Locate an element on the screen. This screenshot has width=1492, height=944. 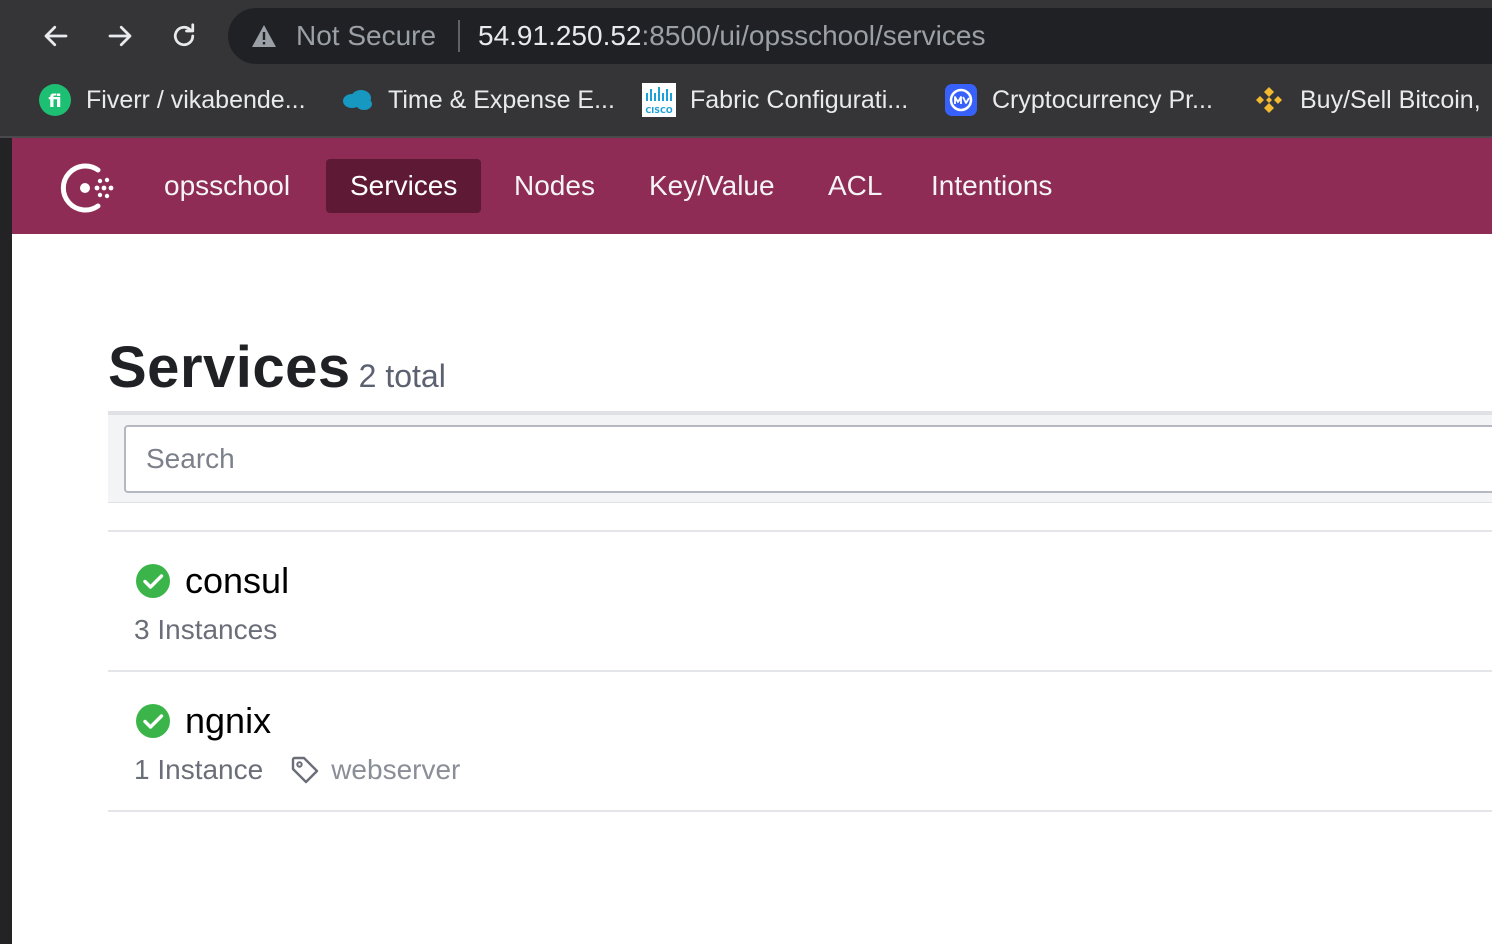
back-button is located at coordinates (56, 36).